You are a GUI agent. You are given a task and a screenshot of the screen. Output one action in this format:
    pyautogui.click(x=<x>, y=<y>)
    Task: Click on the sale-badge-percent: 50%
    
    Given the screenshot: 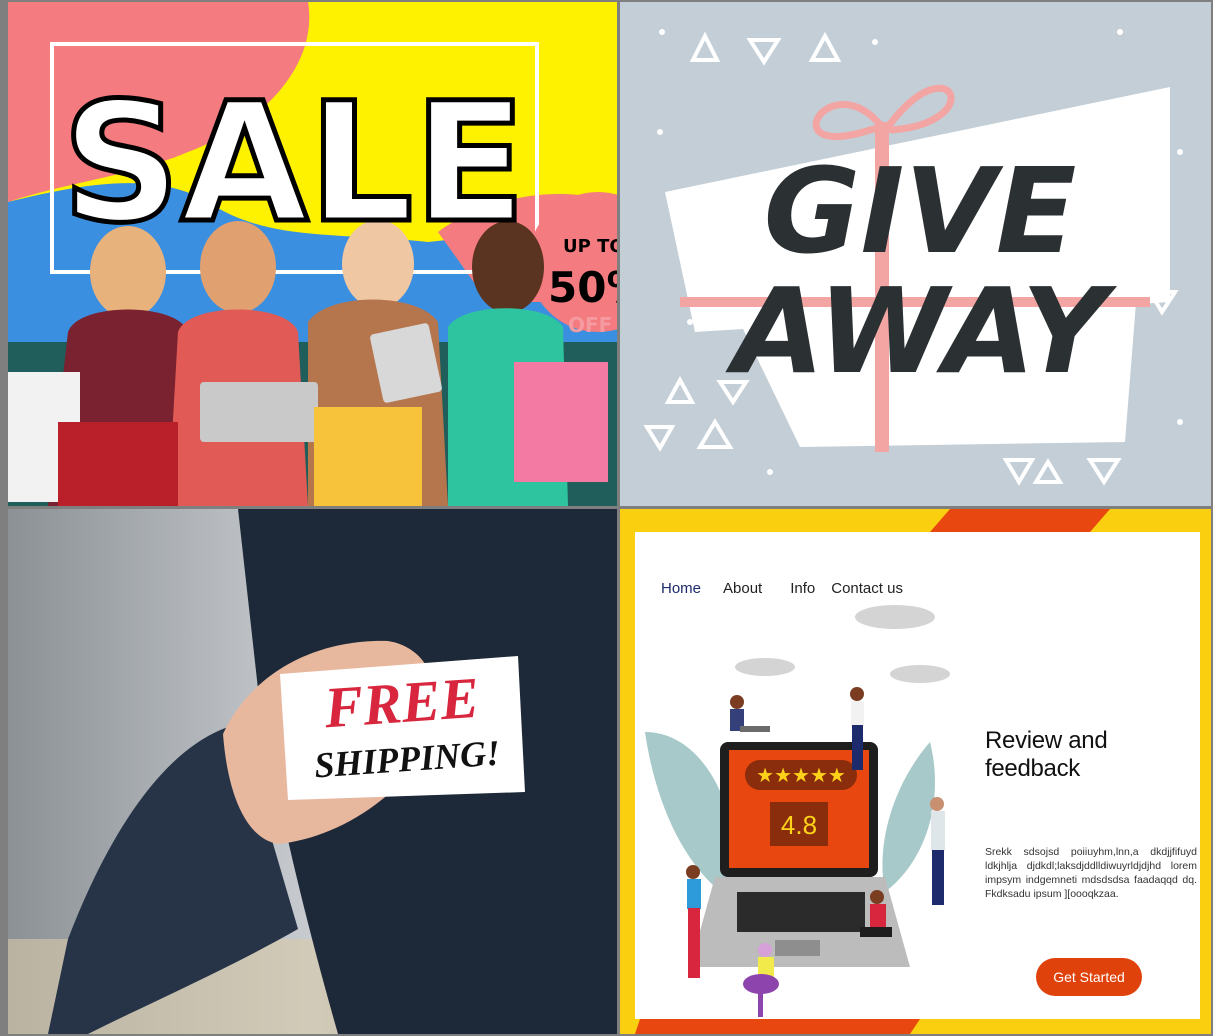 What is the action you would take?
    pyautogui.click(x=582, y=287)
    